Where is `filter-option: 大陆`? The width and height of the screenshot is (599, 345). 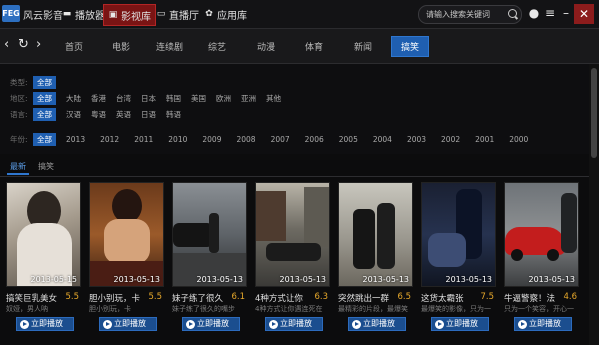 filter-option: 大陆 is located at coordinates (73, 98).